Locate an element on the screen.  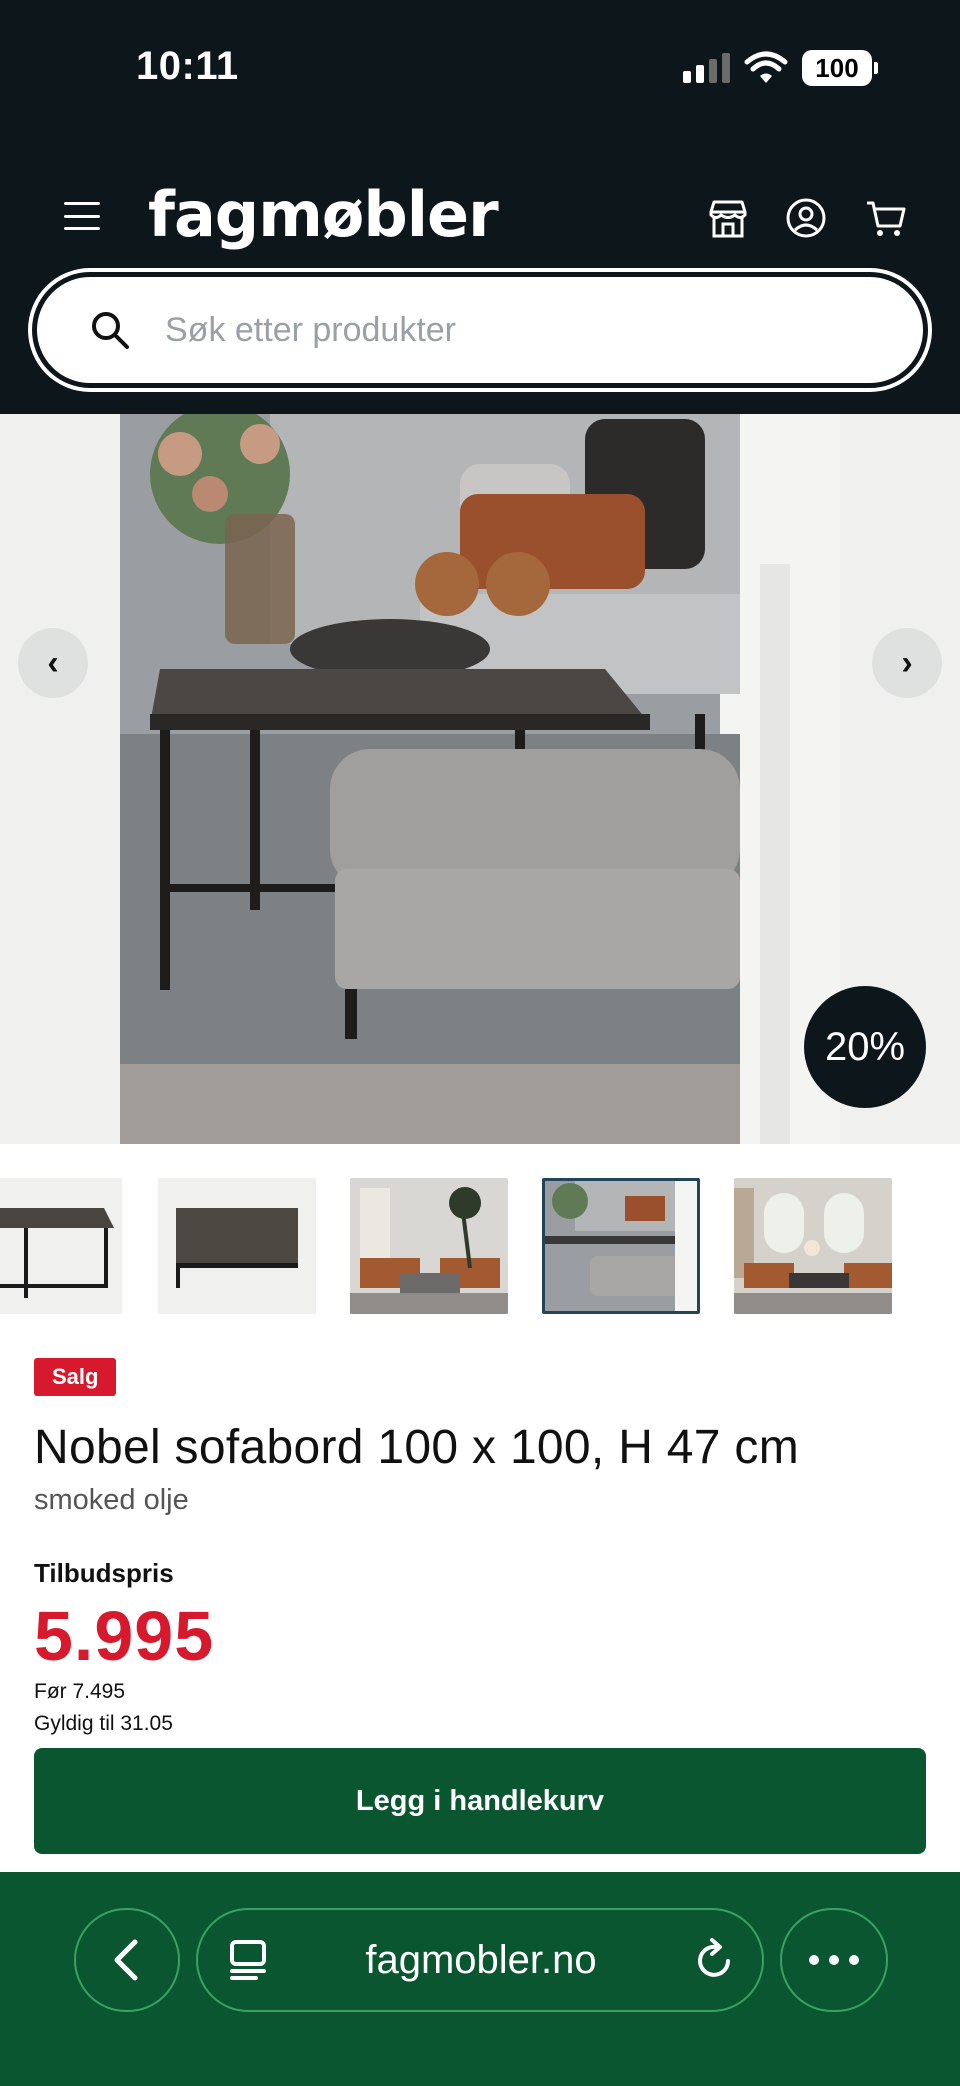
thumbnail-strip is located at coordinates (480, 1246).